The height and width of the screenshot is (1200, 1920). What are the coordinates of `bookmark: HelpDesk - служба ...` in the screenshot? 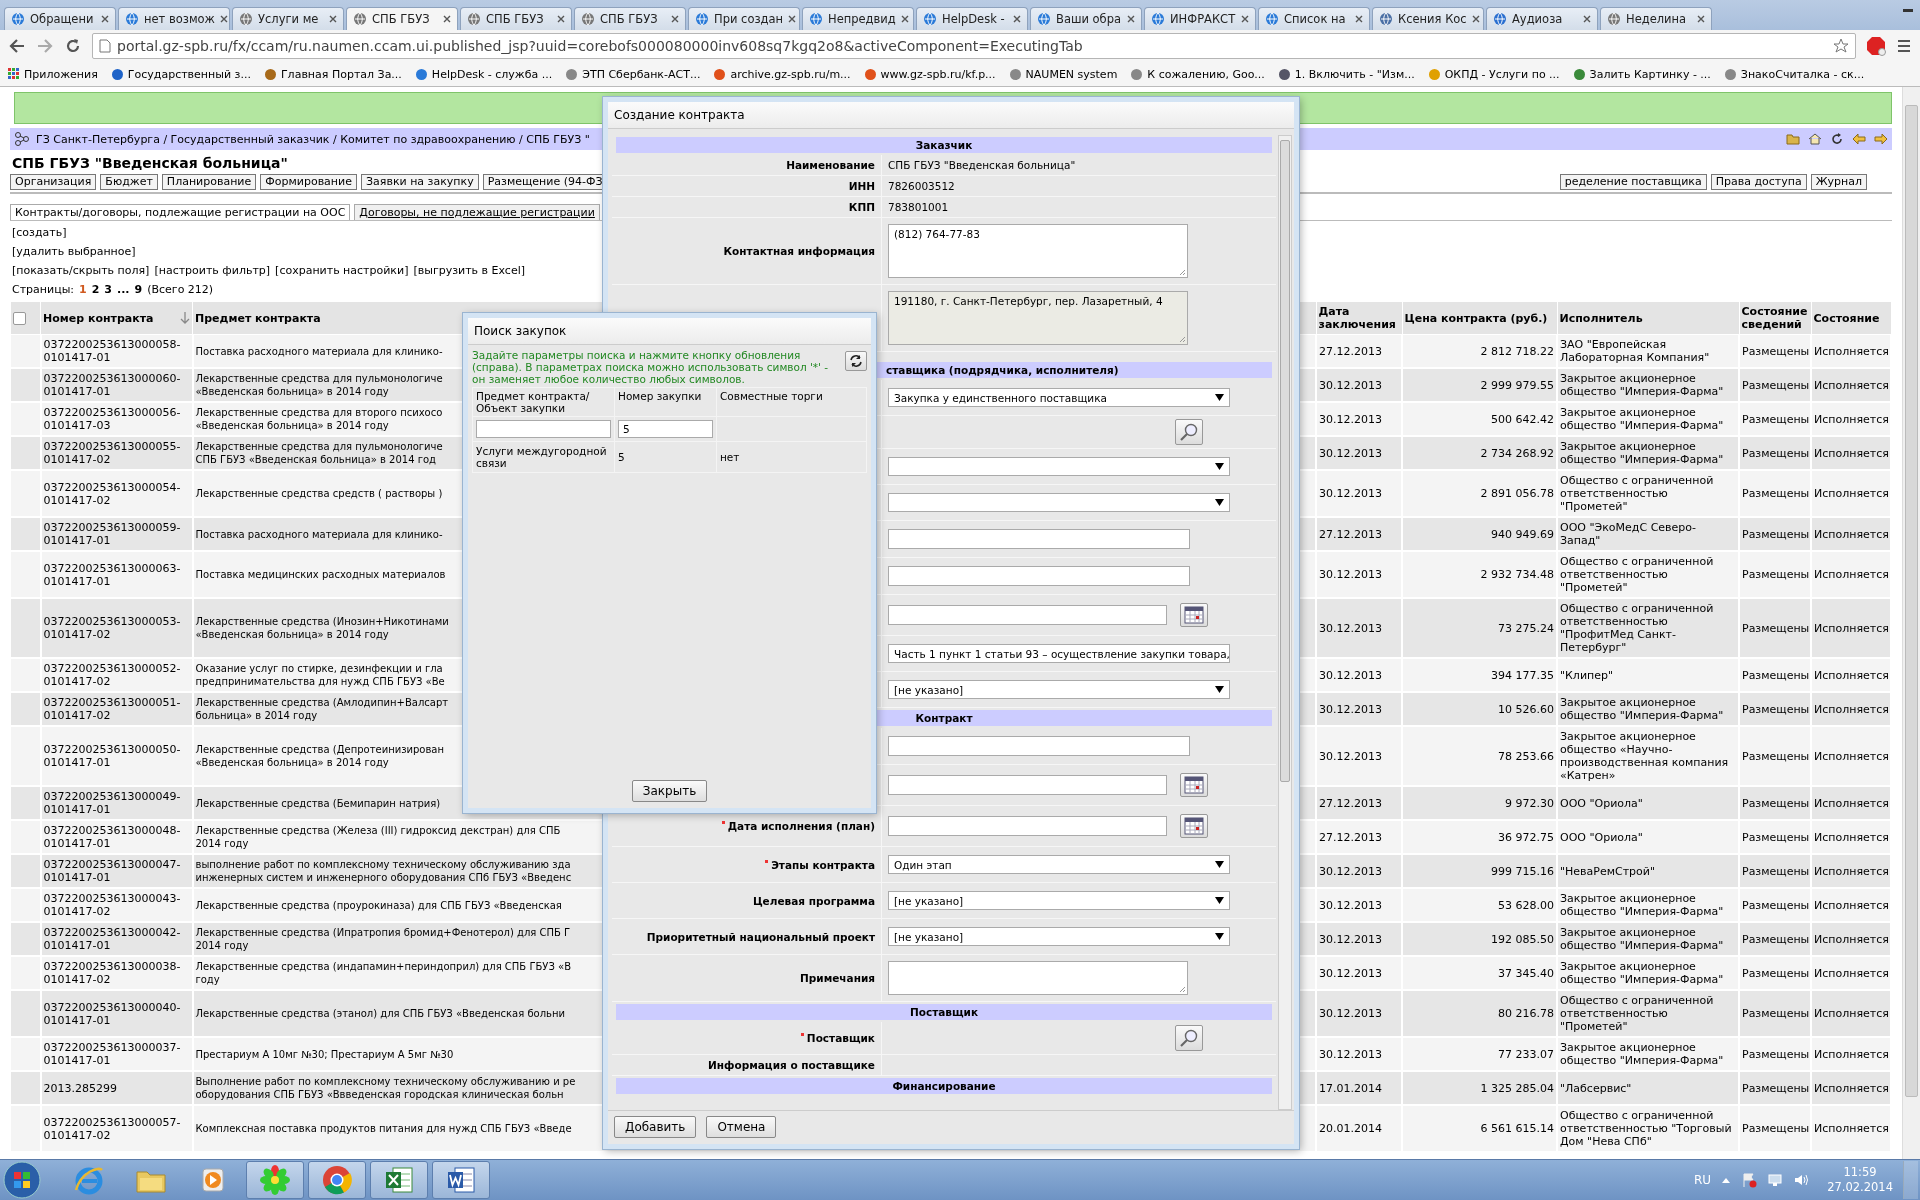 It's located at (483, 74).